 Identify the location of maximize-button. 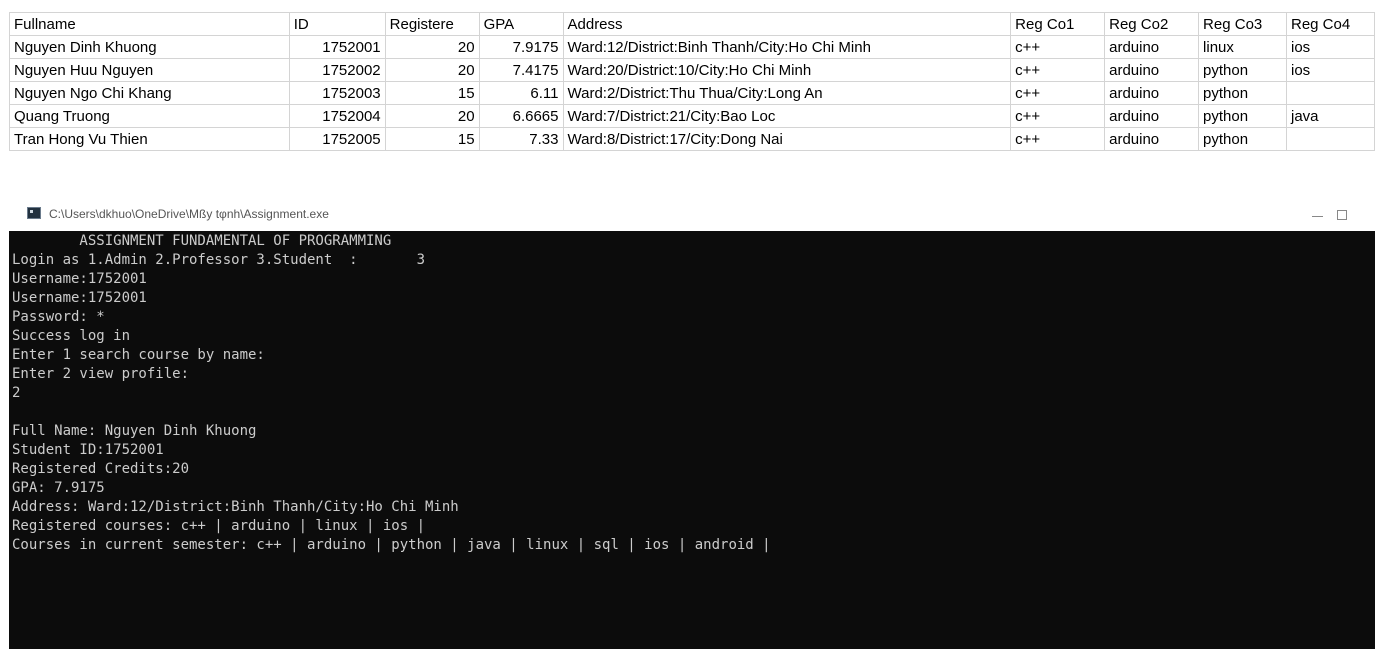
(1342, 215).